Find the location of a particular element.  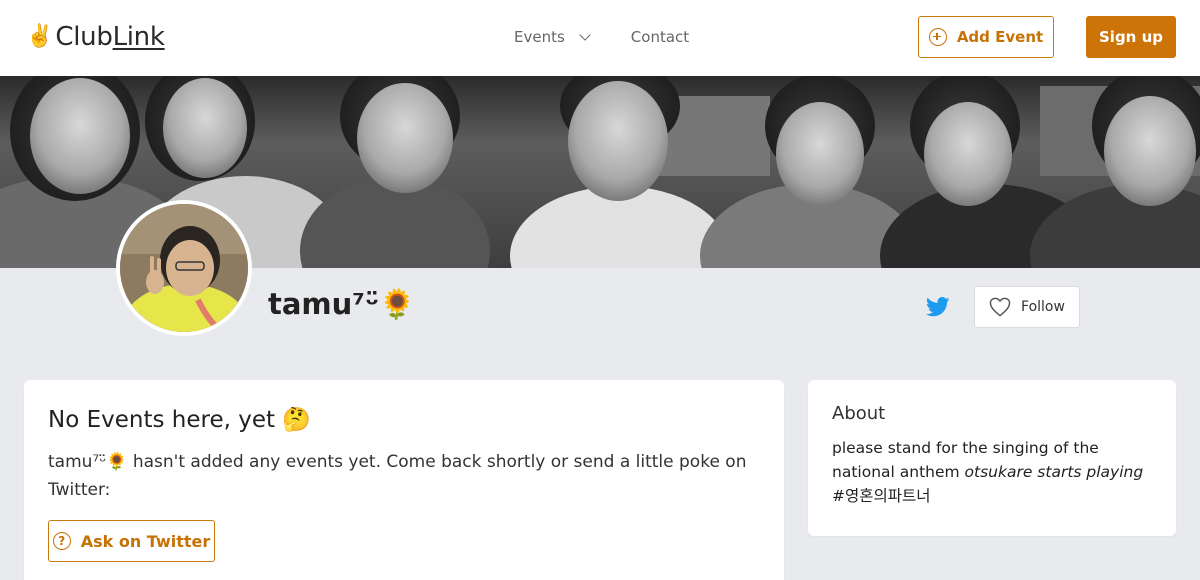

add-event-button: Add Event is located at coordinates (986, 37).